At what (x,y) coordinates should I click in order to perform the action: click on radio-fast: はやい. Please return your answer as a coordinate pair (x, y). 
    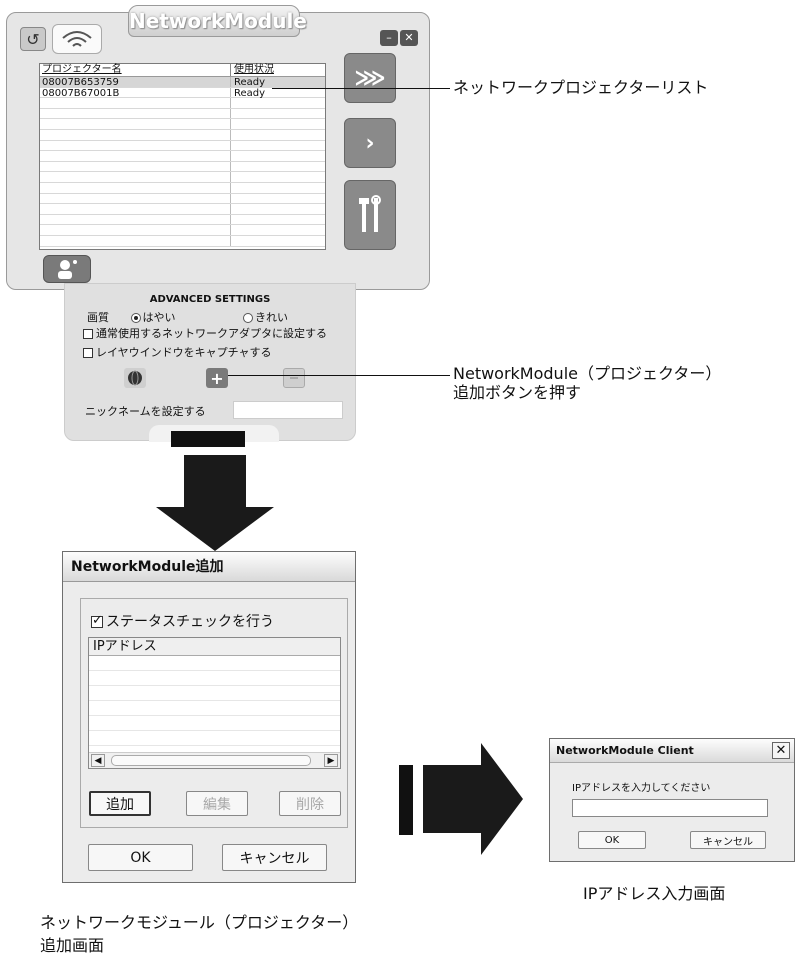
    Looking at the image, I should click on (153, 317).